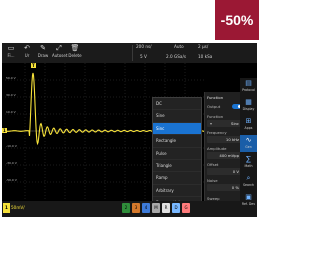  Describe the element at coordinates (136, 208) in the screenshot. I see `channel-3-tile: 3` at that location.